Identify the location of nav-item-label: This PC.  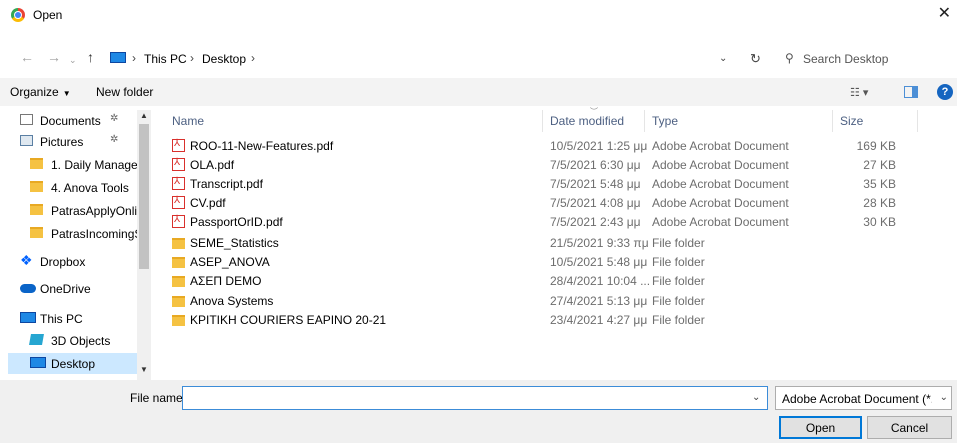
(61, 319).